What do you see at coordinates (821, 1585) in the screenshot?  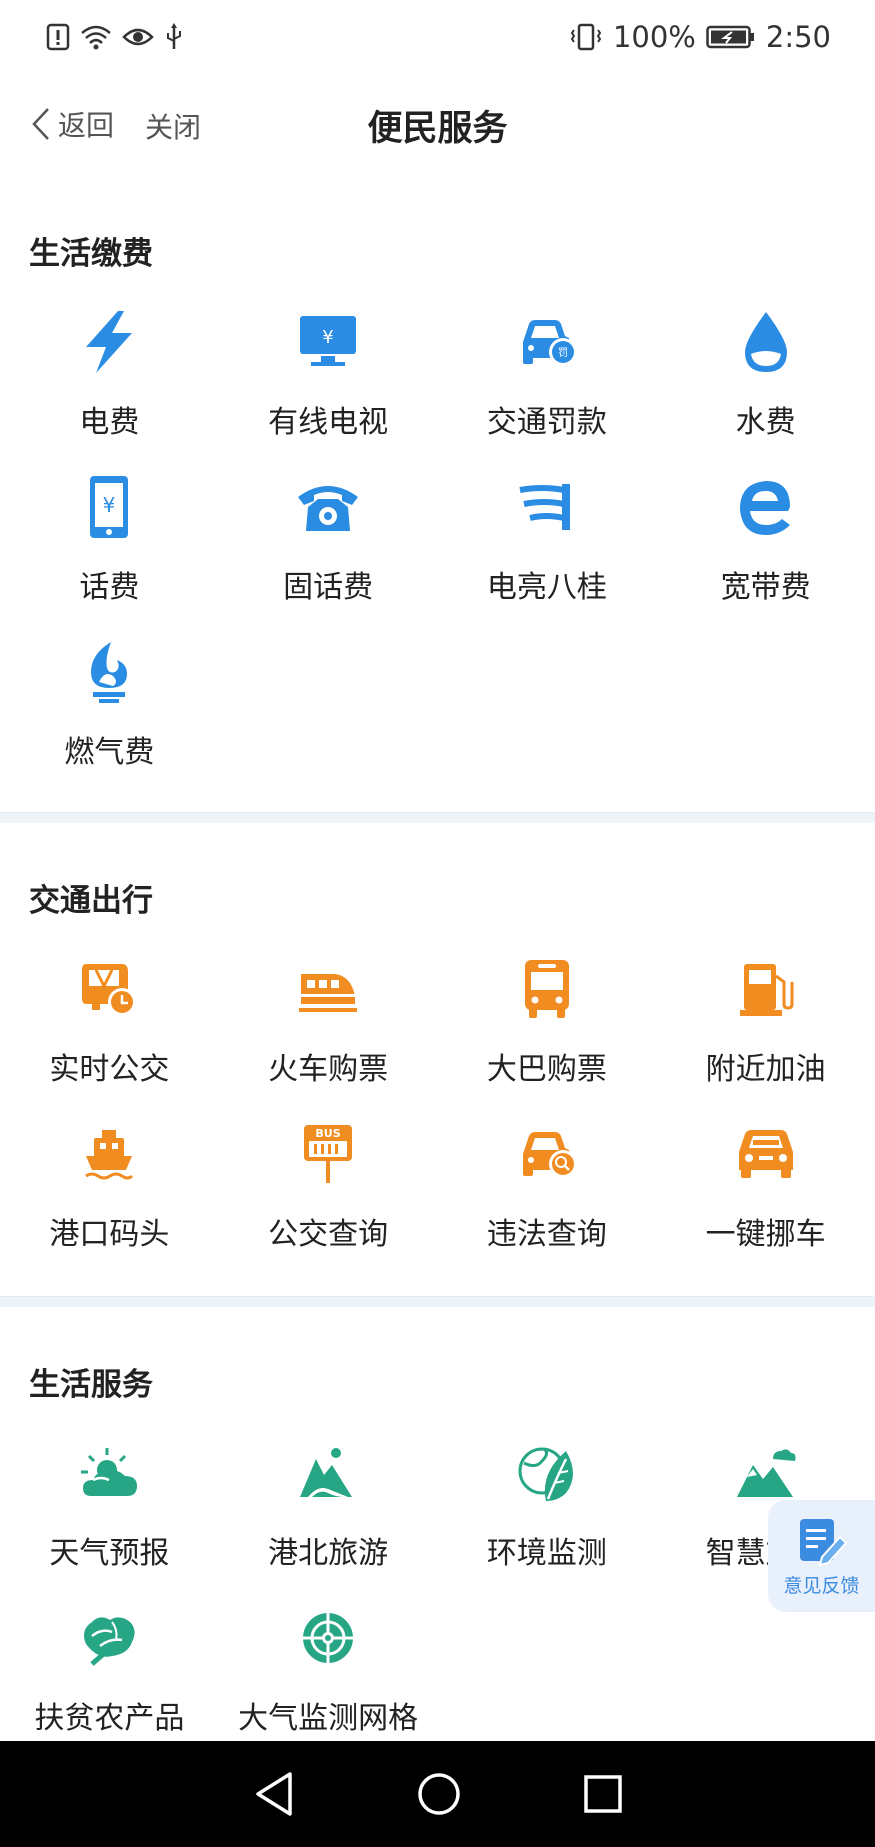 I see `feedback-label: 意见反馈` at bounding box center [821, 1585].